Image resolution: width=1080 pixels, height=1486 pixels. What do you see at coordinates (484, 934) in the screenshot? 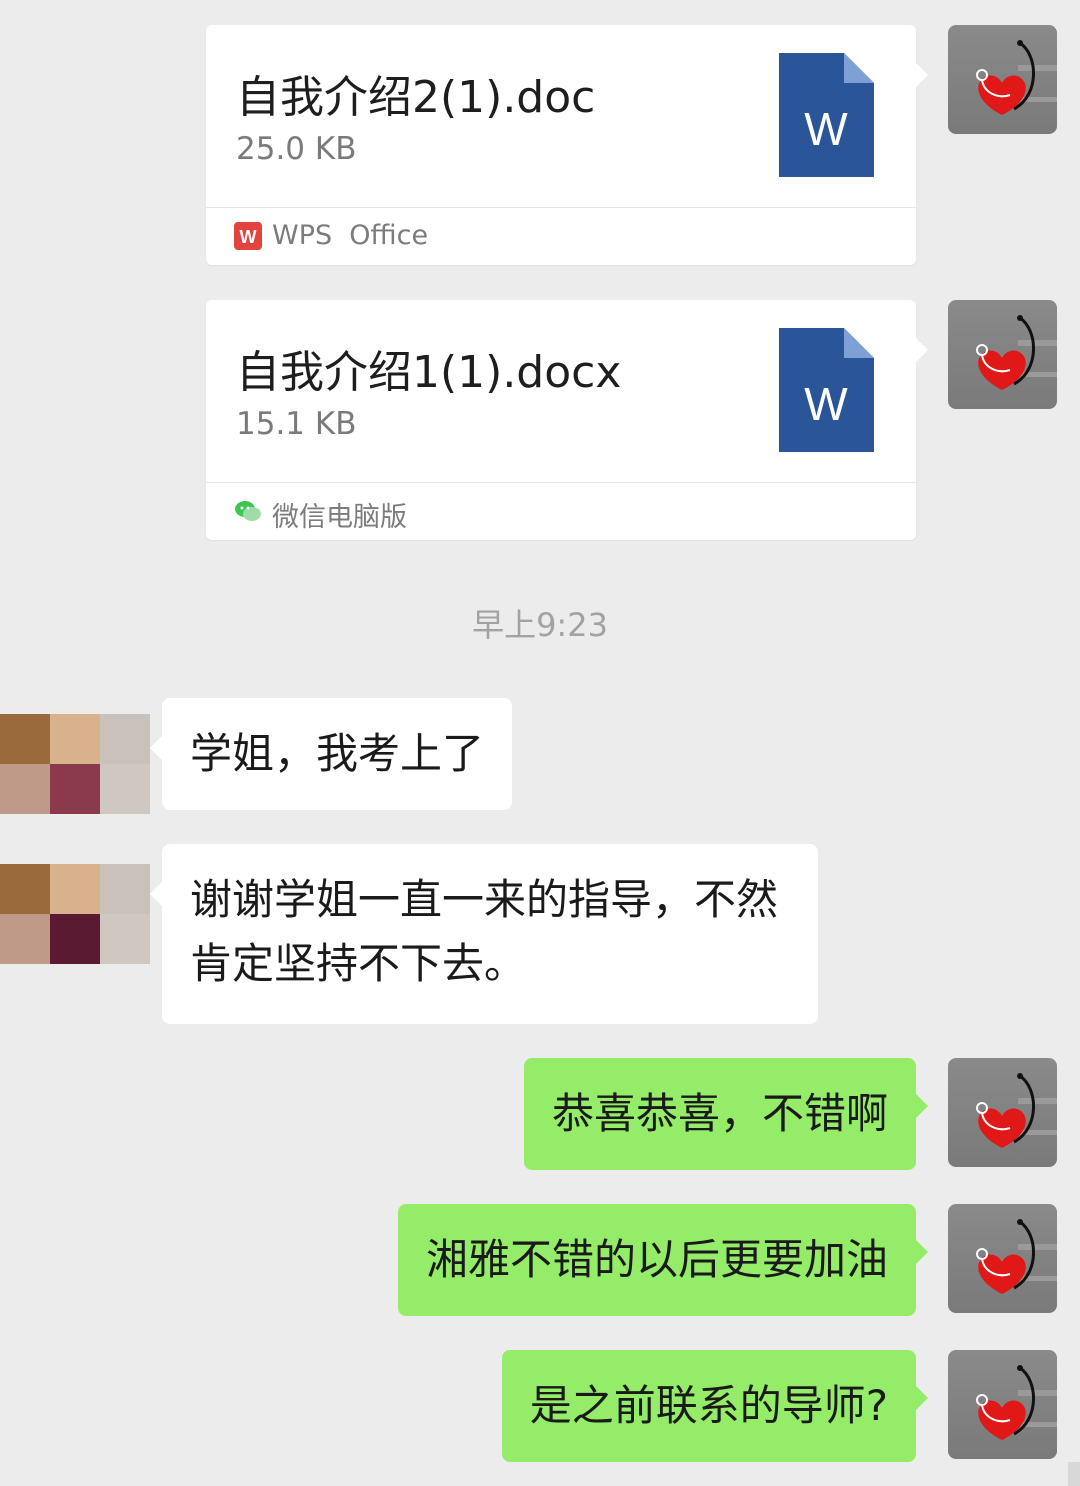
I see `received-message-bubble: 谢谢学姐一直一来的指导，不然 肯定坚持不下去。` at bounding box center [484, 934].